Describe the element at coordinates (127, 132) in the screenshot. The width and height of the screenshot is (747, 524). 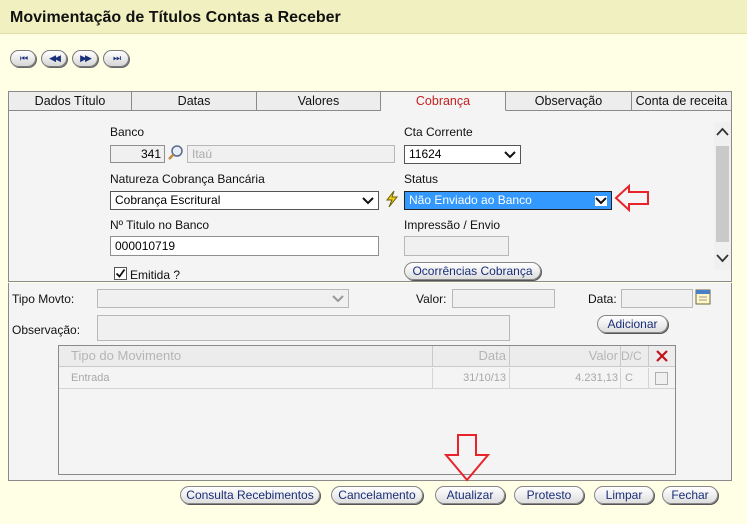
I see `banco-label: Banco` at that location.